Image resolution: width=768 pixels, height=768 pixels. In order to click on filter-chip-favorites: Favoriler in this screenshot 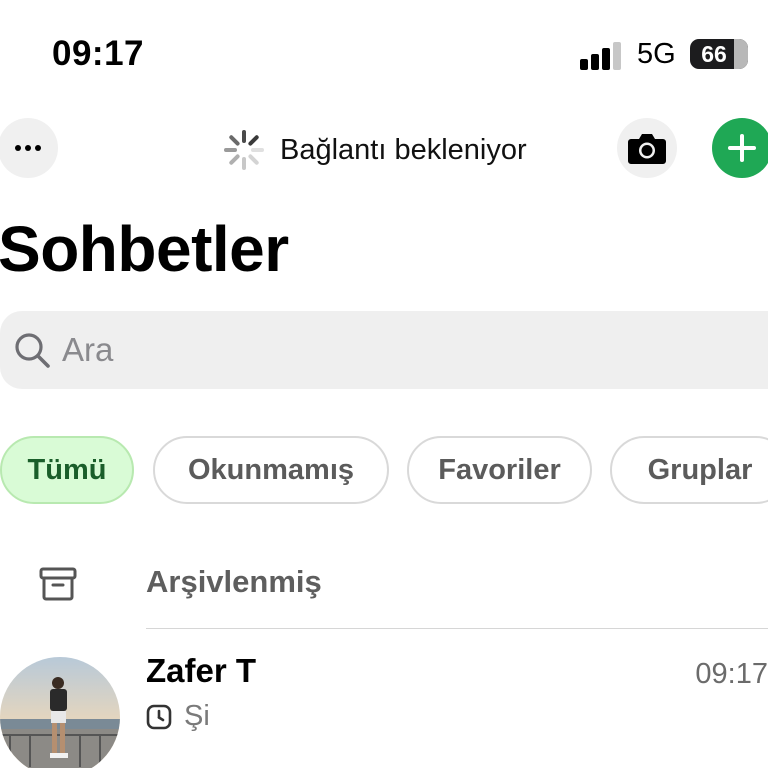, I will do `click(499, 470)`.